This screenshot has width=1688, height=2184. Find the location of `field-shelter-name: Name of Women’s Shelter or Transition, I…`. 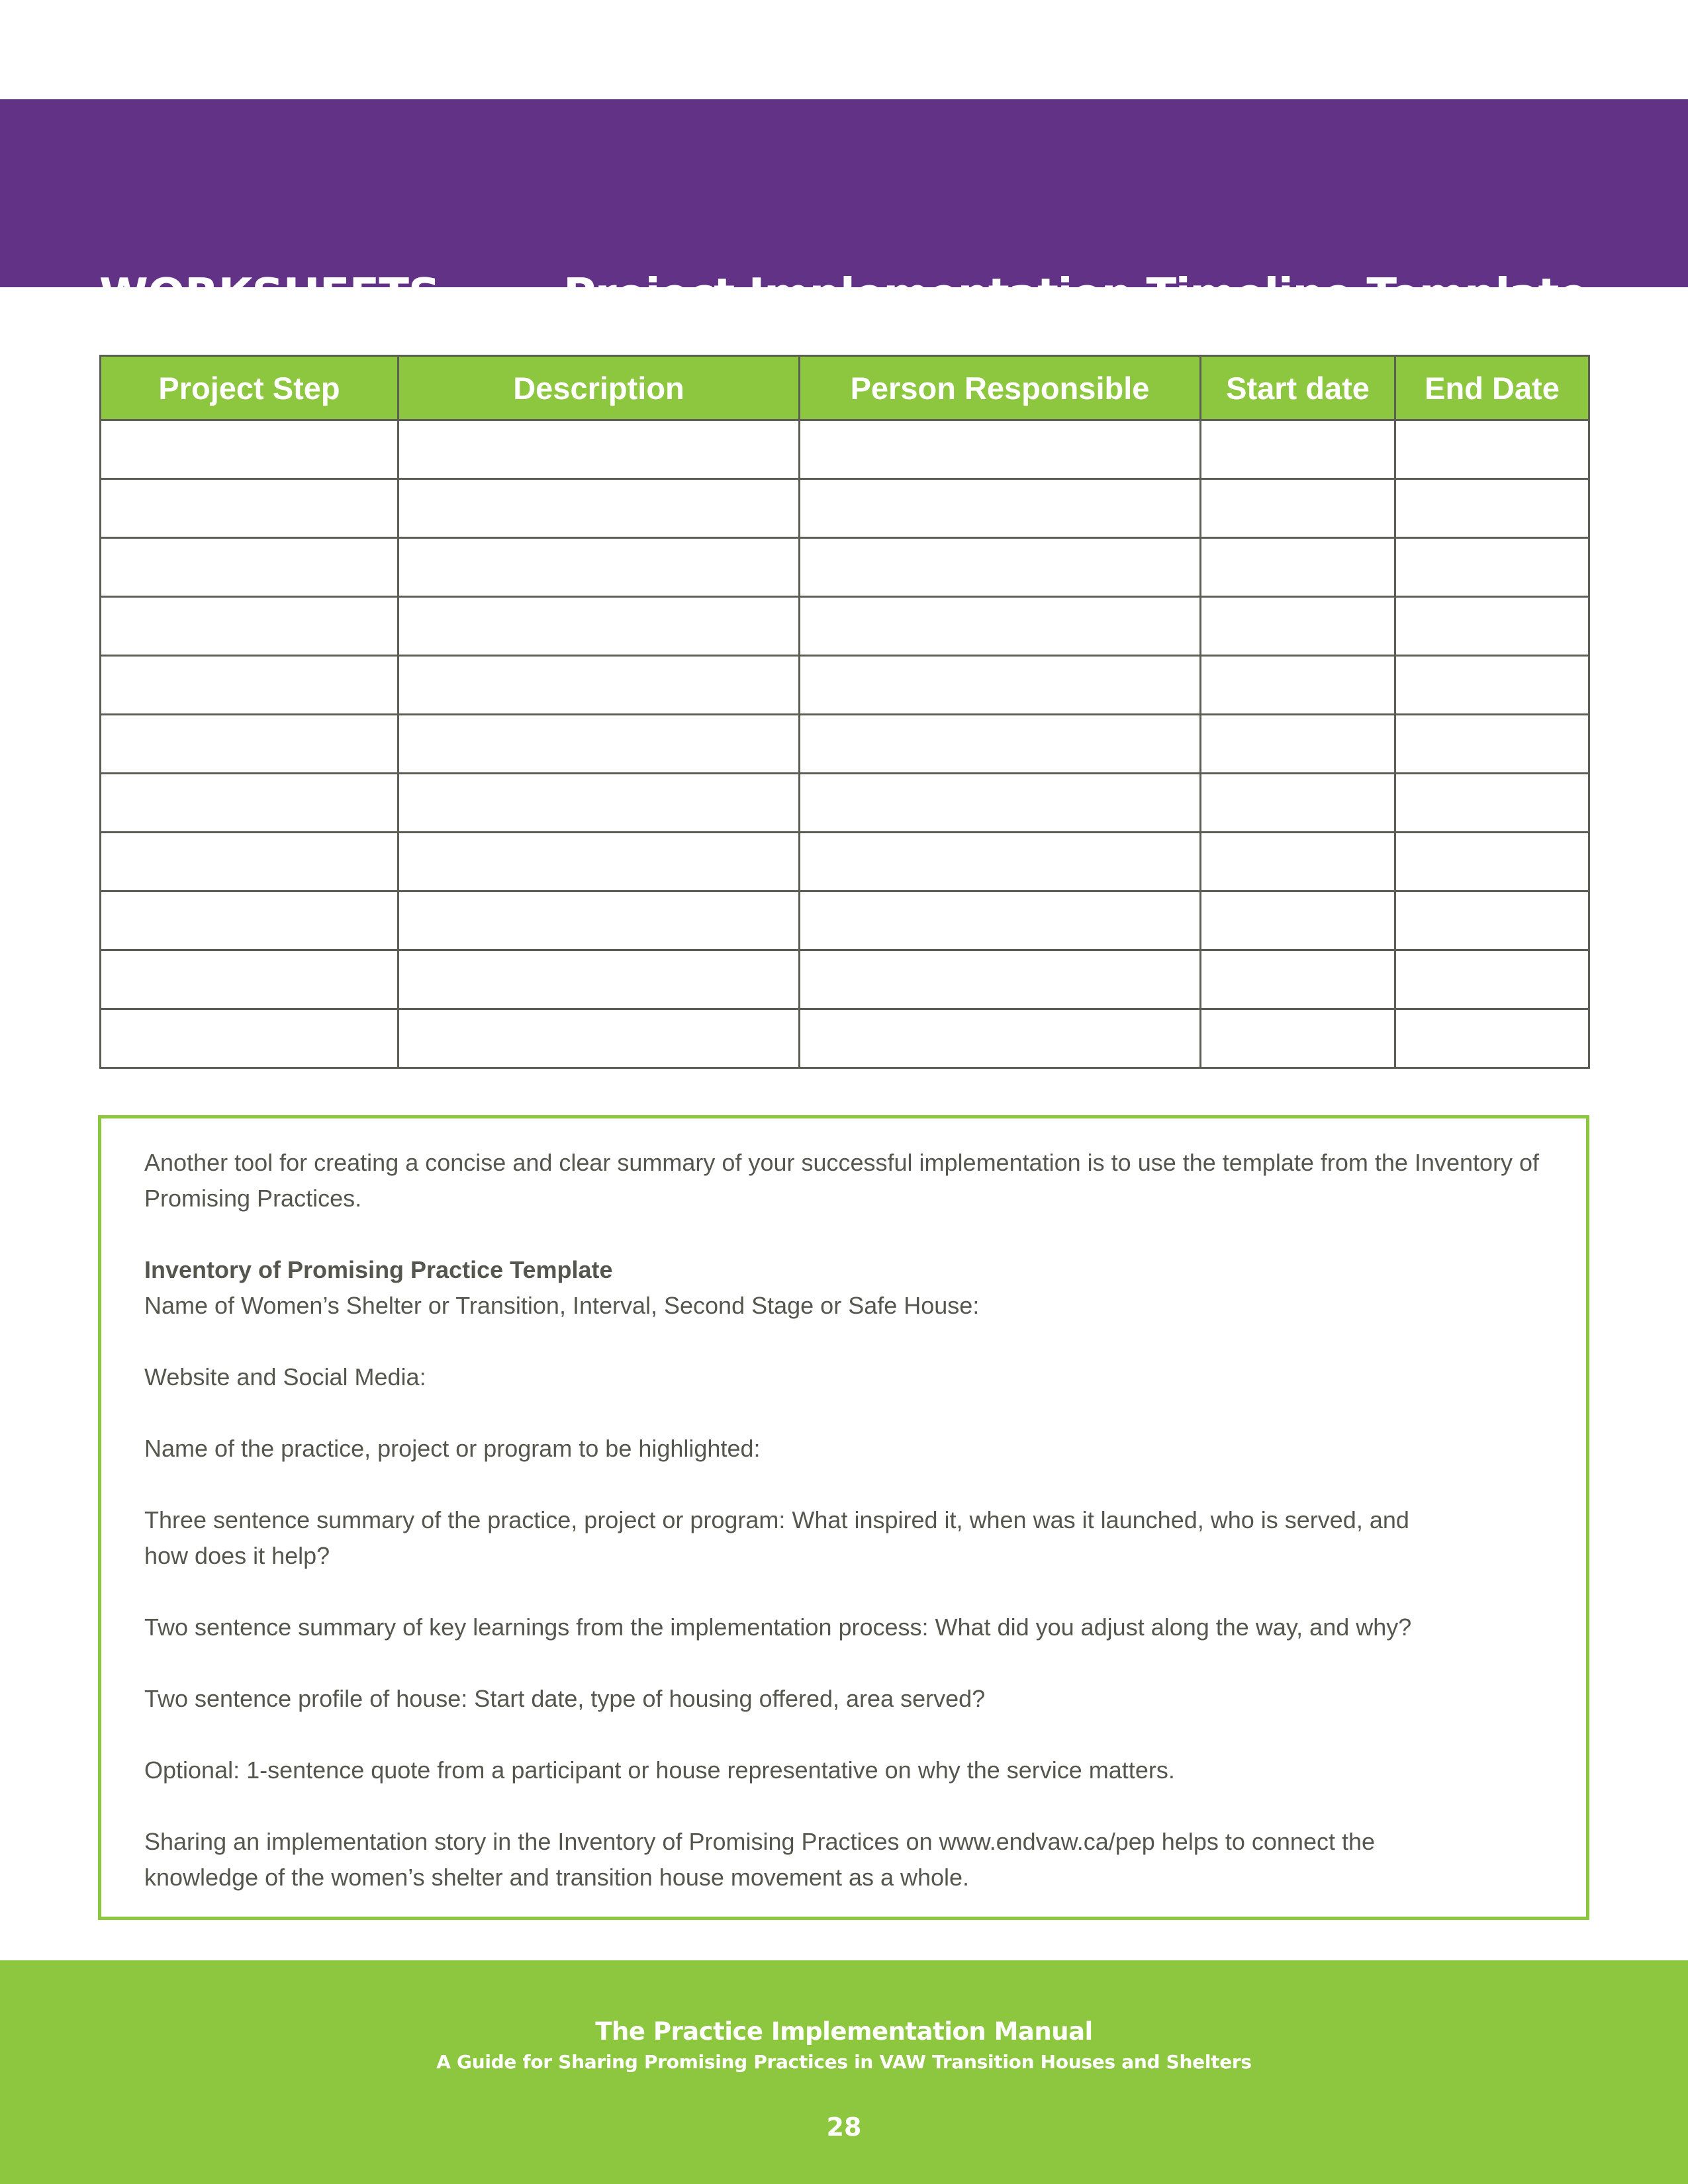

field-shelter-name: Name of Women’s Shelter or Transition, I… is located at coordinates (562, 1305).